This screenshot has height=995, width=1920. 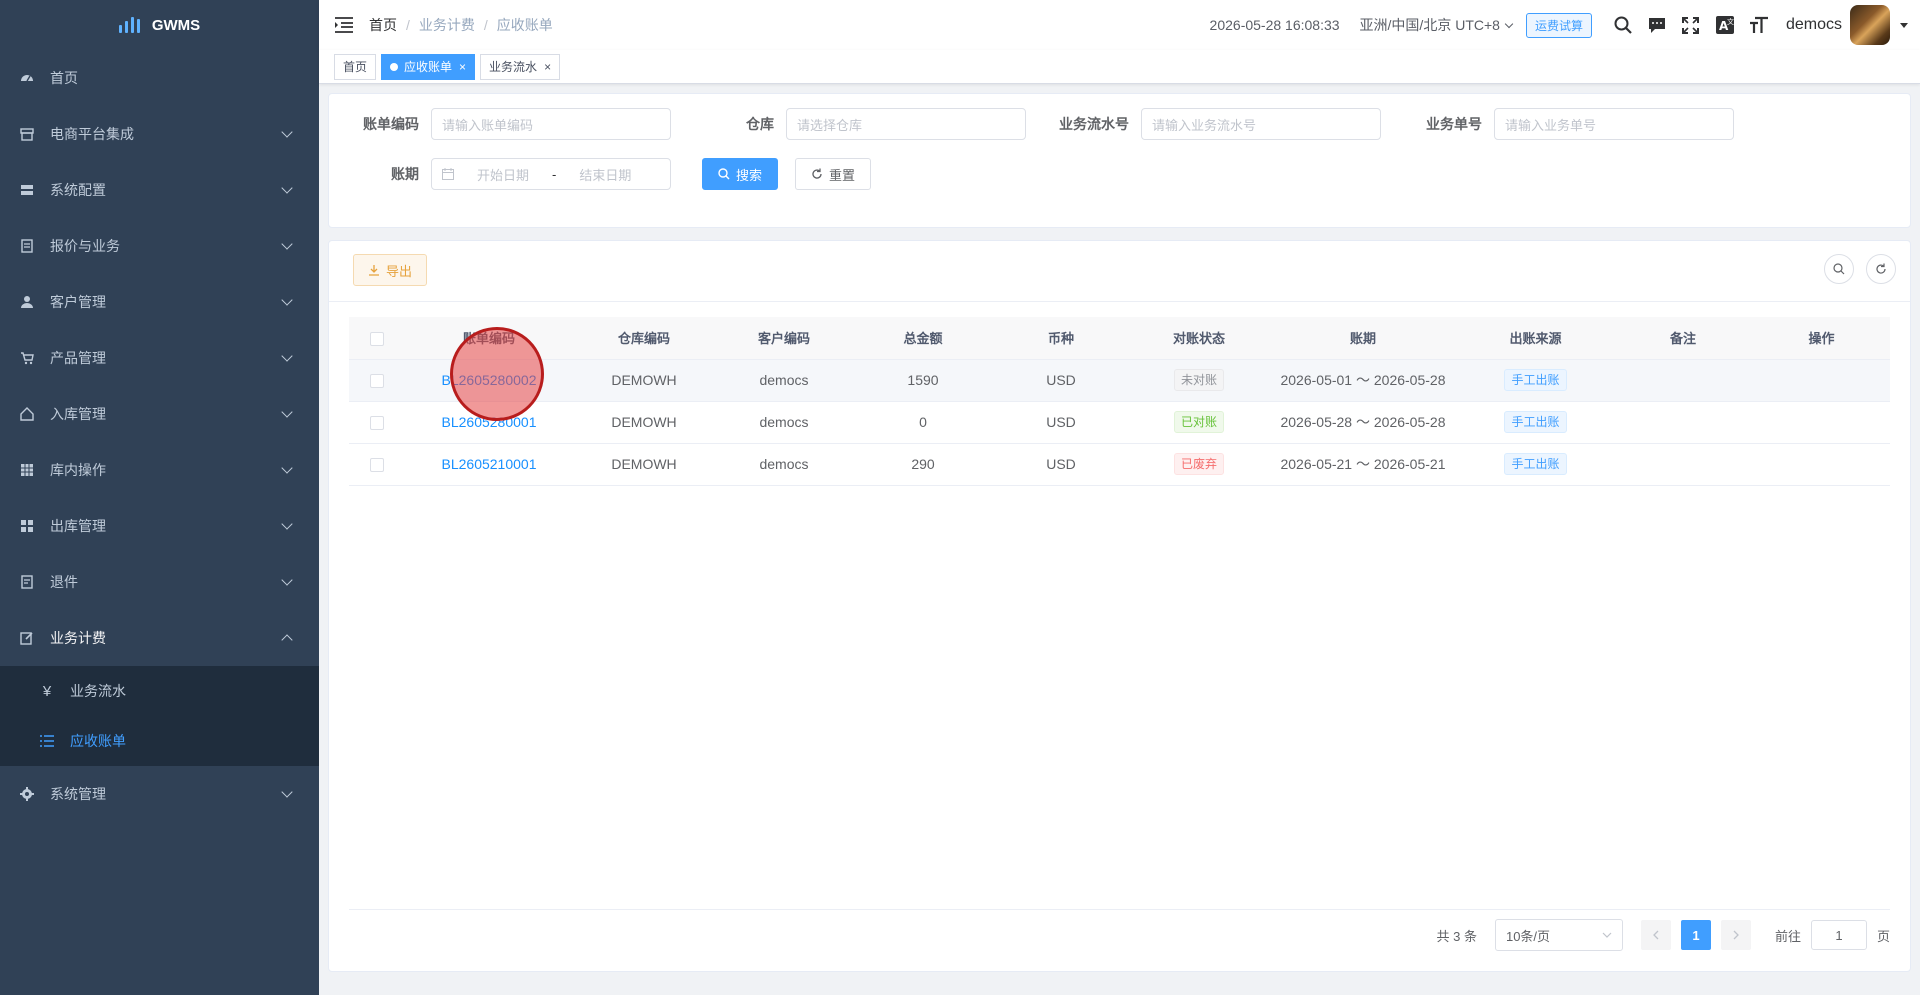 I want to click on apps-icon, so click(x=27, y=526).